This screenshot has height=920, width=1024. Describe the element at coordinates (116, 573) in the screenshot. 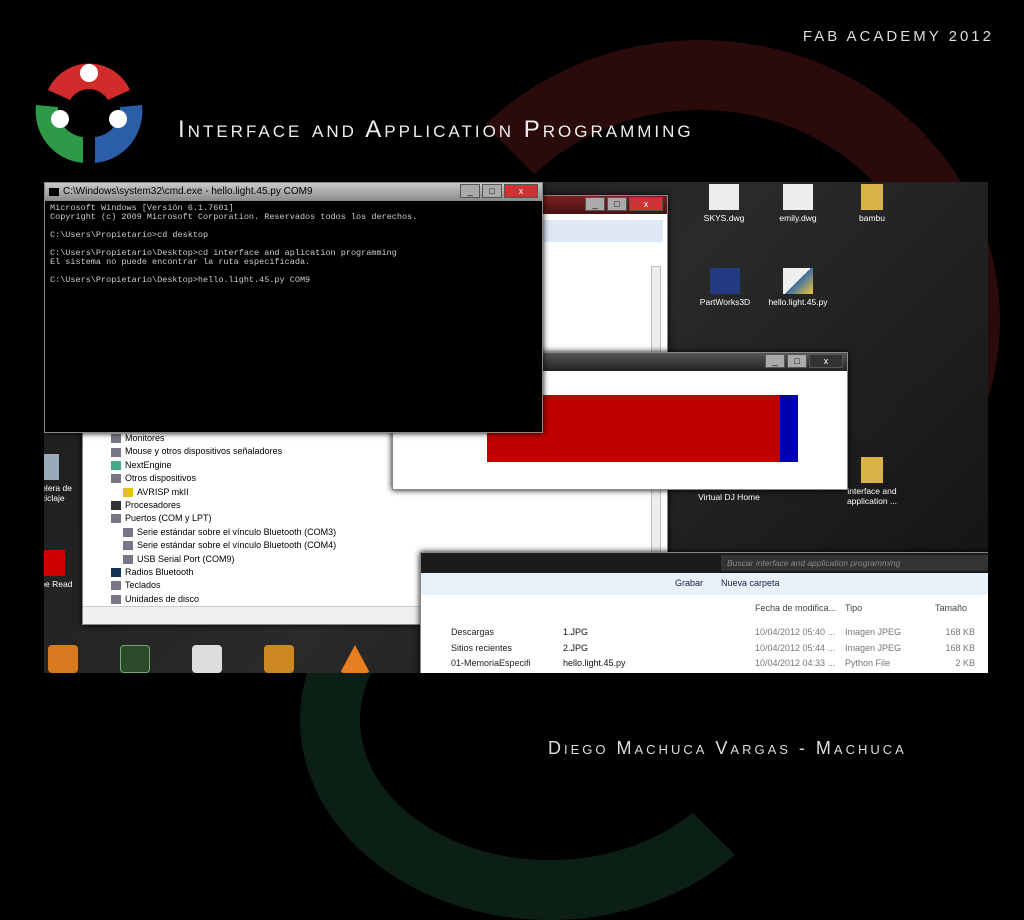

I see `bluetooth-icon` at that location.